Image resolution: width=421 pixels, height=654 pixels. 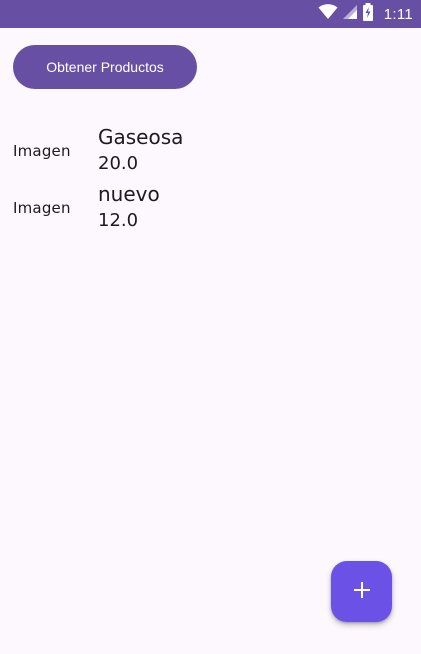 I want to click on product-price: 20.0, so click(x=118, y=163).